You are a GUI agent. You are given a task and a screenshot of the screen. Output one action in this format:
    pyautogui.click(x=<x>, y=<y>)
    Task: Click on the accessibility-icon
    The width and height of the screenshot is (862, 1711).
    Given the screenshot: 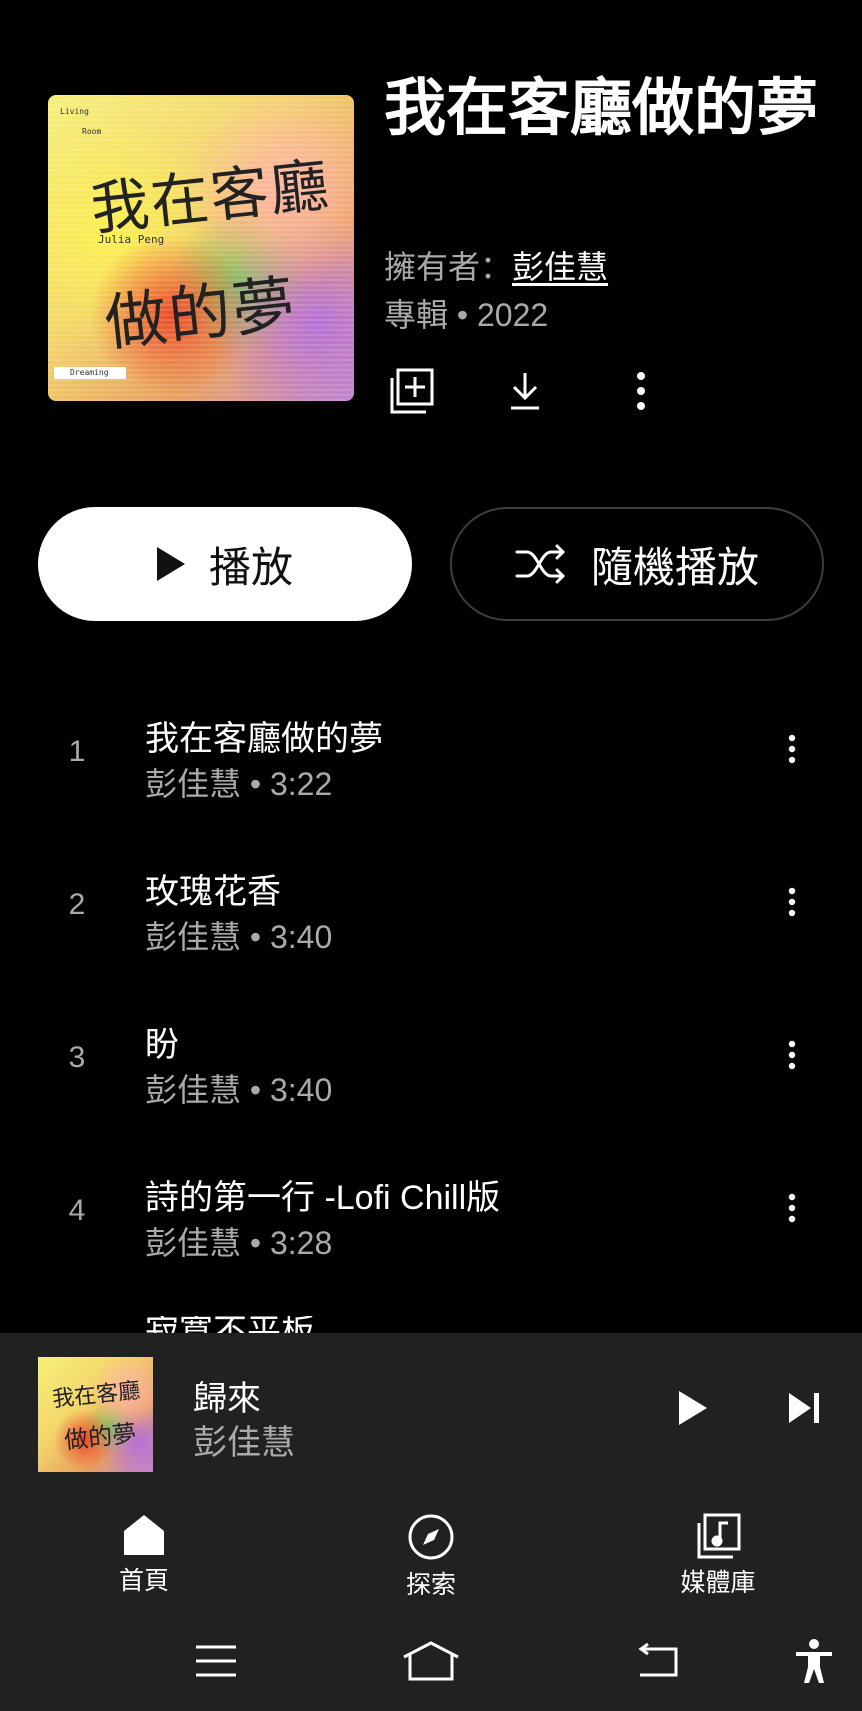 What is the action you would take?
    pyautogui.click(x=814, y=1661)
    